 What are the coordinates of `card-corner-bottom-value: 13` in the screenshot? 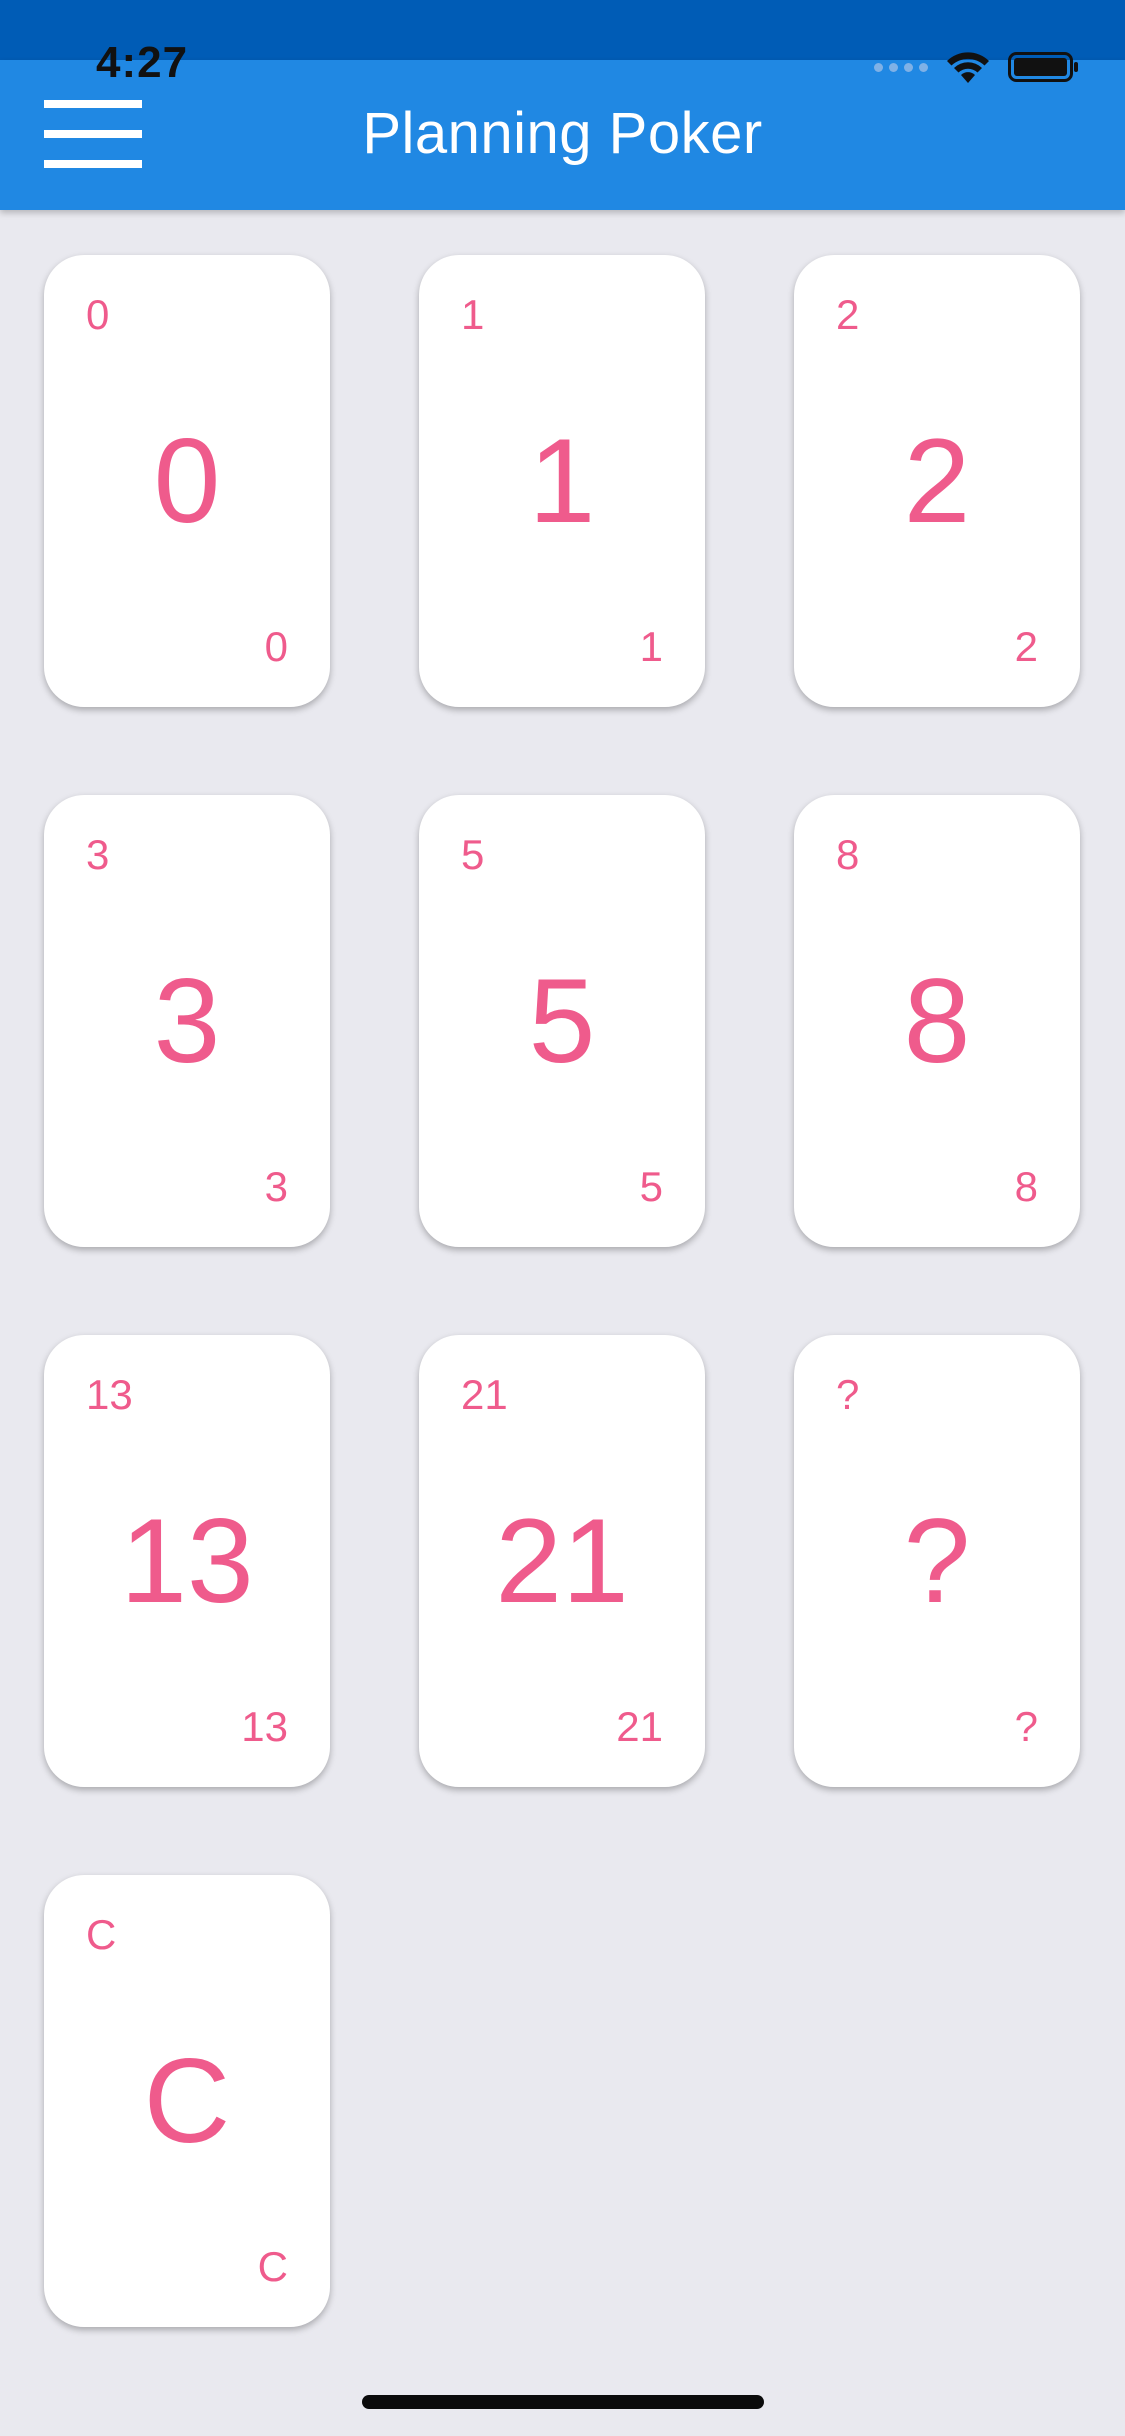 It's located at (264, 1726).